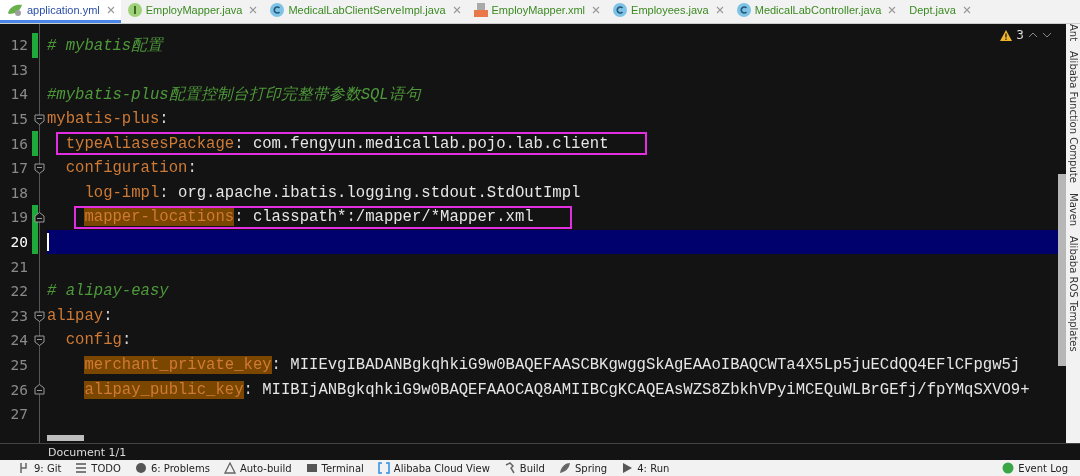 This screenshot has width=1080, height=476. Describe the element at coordinates (93, 340) in the screenshot. I see `yaml-key: config` at that location.